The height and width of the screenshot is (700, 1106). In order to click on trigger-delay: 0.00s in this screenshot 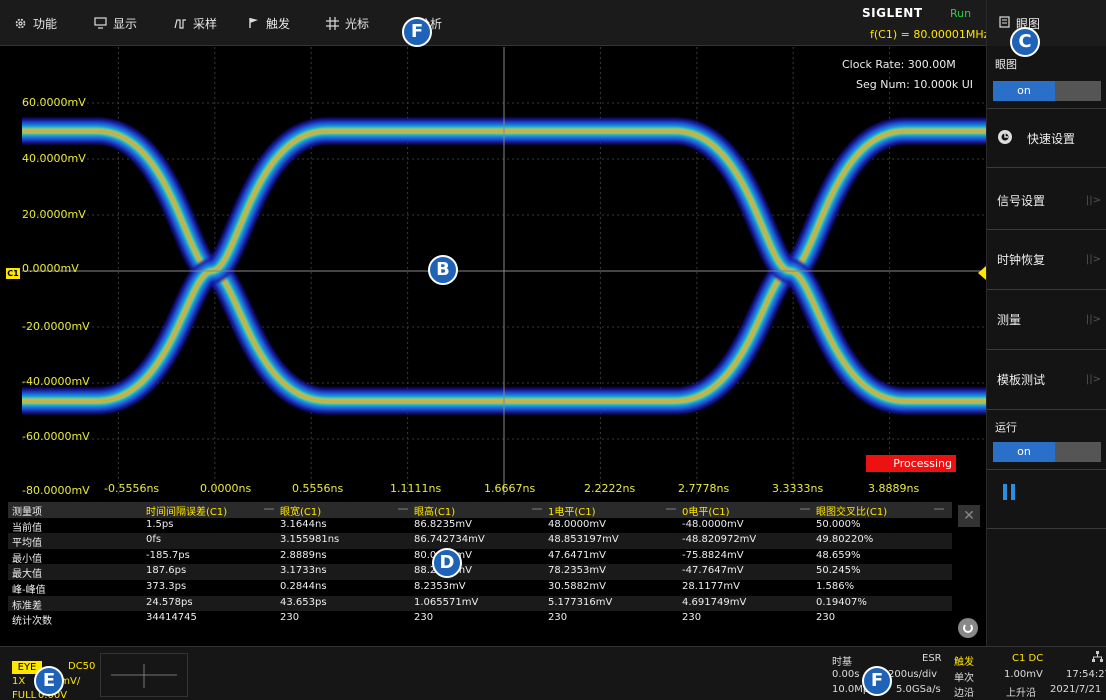, I will do `click(846, 674)`.